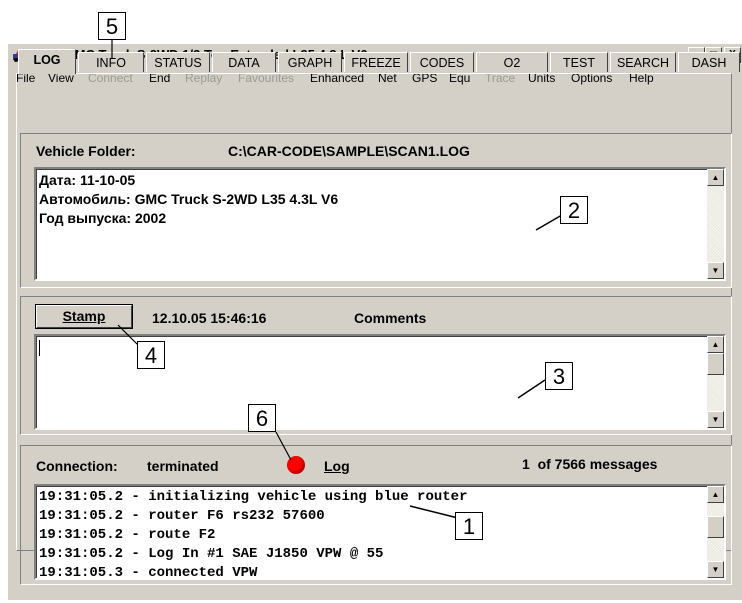 This screenshot has width=742, height=603. Describe the element at coordinates (349, 151) in the screenshot. I see `vehicle-folder-path: C:\CAR-CODE\SAMPLE\SCAN1.LOG` at that location.